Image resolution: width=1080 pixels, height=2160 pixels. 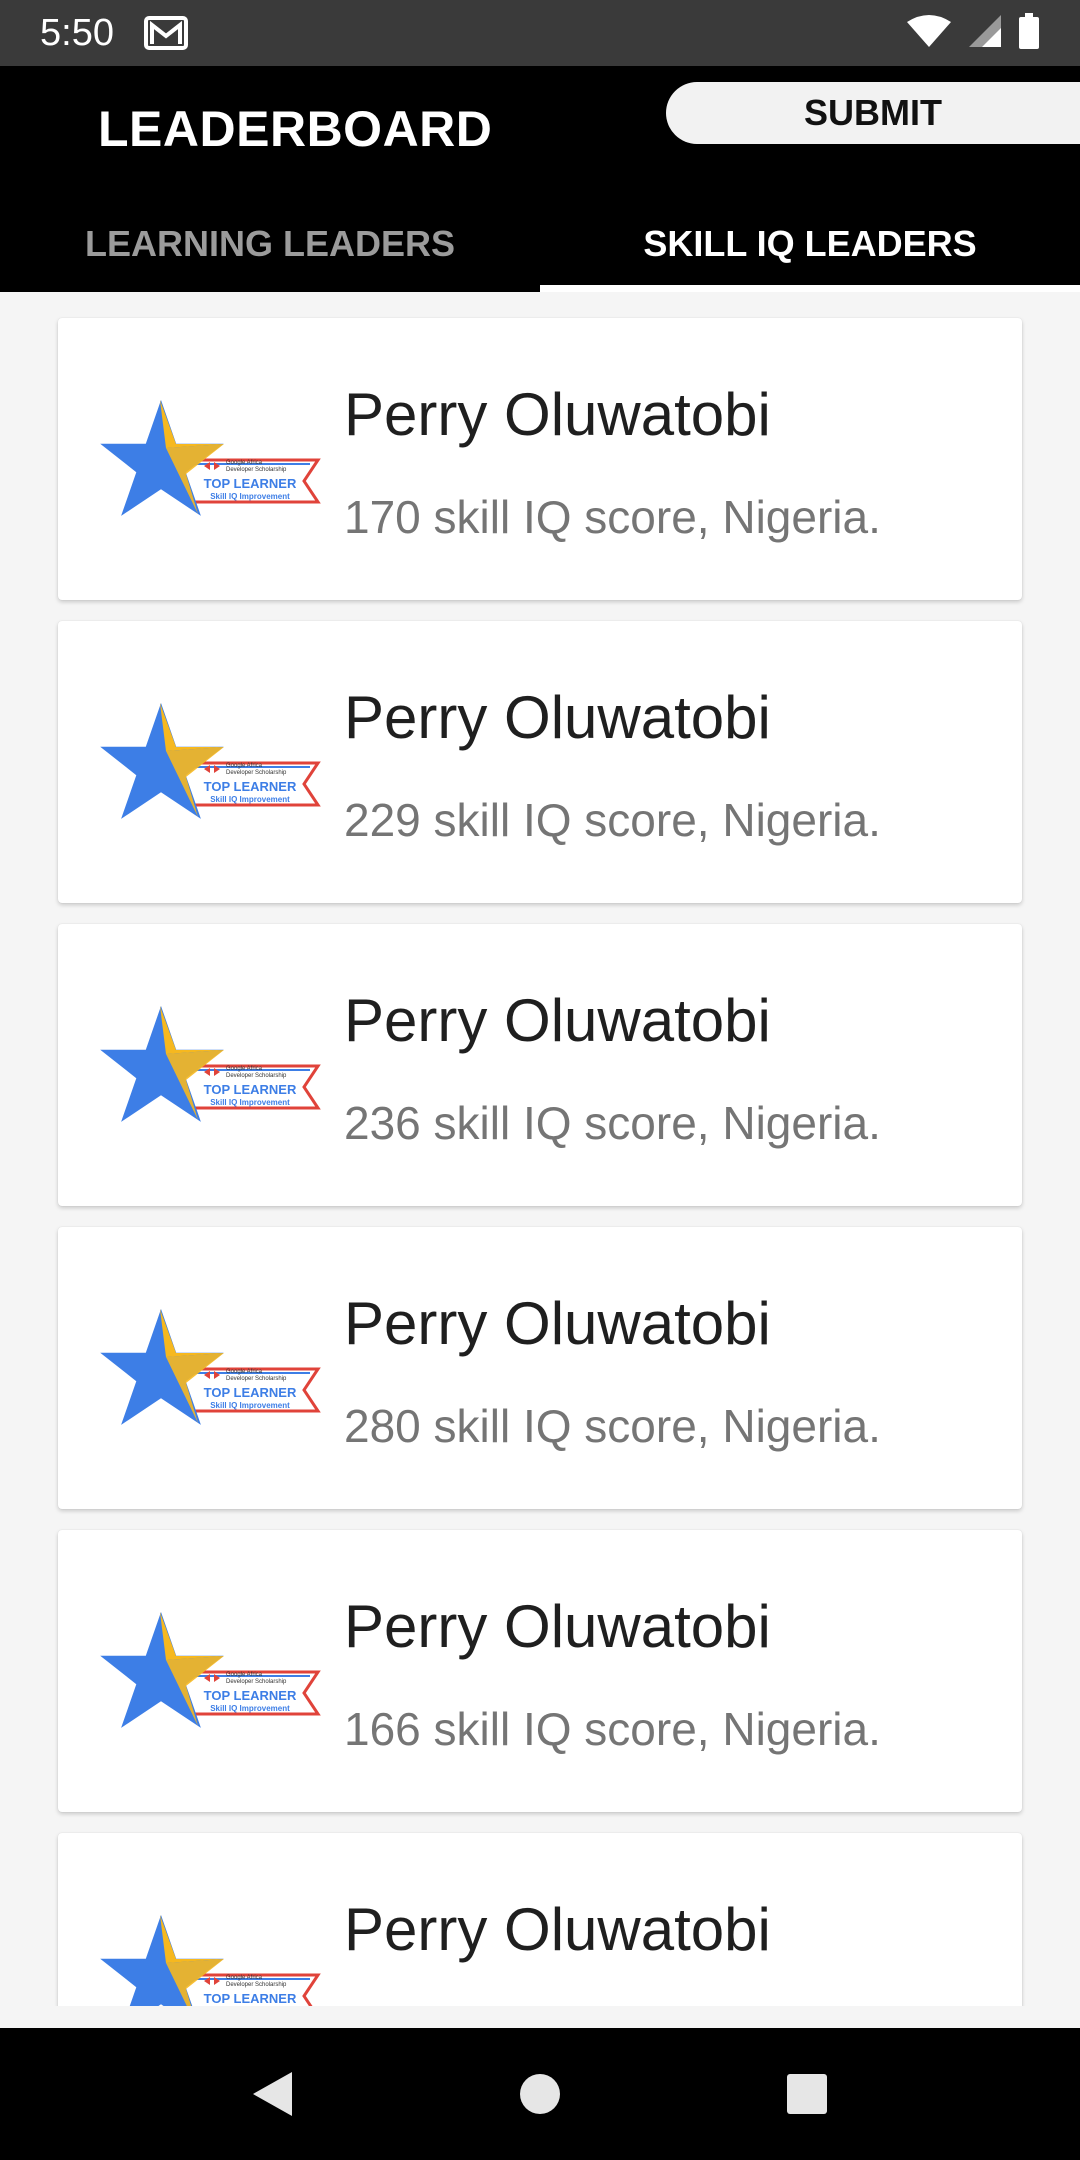 I want to click on mail-icon, so click(x=167, y=33).